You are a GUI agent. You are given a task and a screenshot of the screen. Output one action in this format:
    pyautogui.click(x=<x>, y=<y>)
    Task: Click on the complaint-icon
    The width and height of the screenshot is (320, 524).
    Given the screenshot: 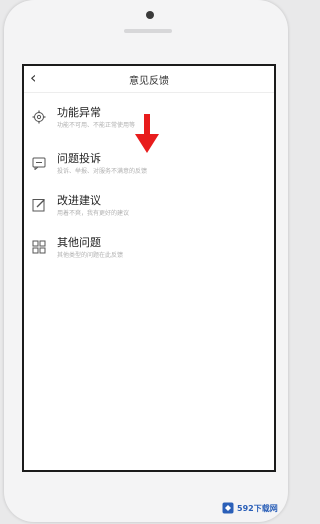 What is the action you would take?
    pyautogui.click(x=39, y=163)
    